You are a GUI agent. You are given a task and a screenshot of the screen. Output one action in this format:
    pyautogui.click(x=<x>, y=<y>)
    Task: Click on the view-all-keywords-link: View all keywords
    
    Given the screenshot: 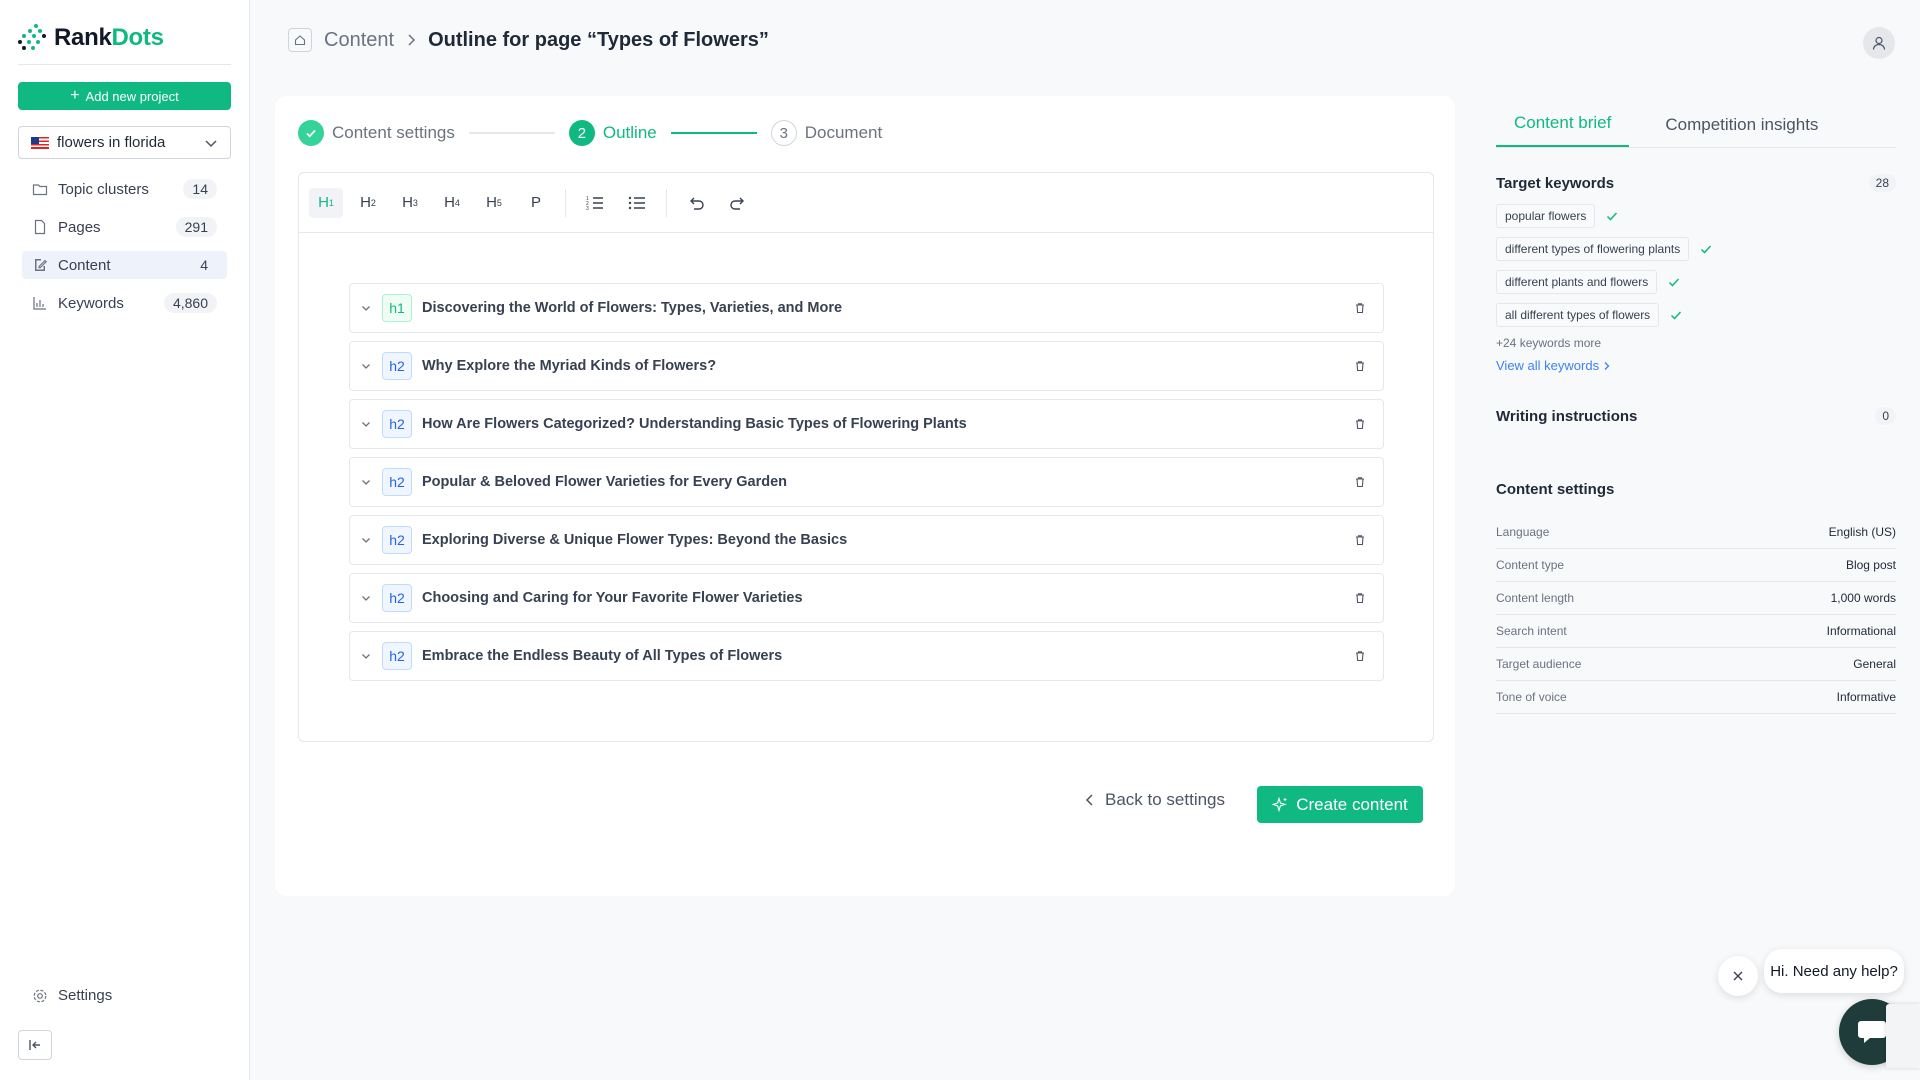 What is the action you would take?
    pyautogui.click(x=1696, y=365)
    